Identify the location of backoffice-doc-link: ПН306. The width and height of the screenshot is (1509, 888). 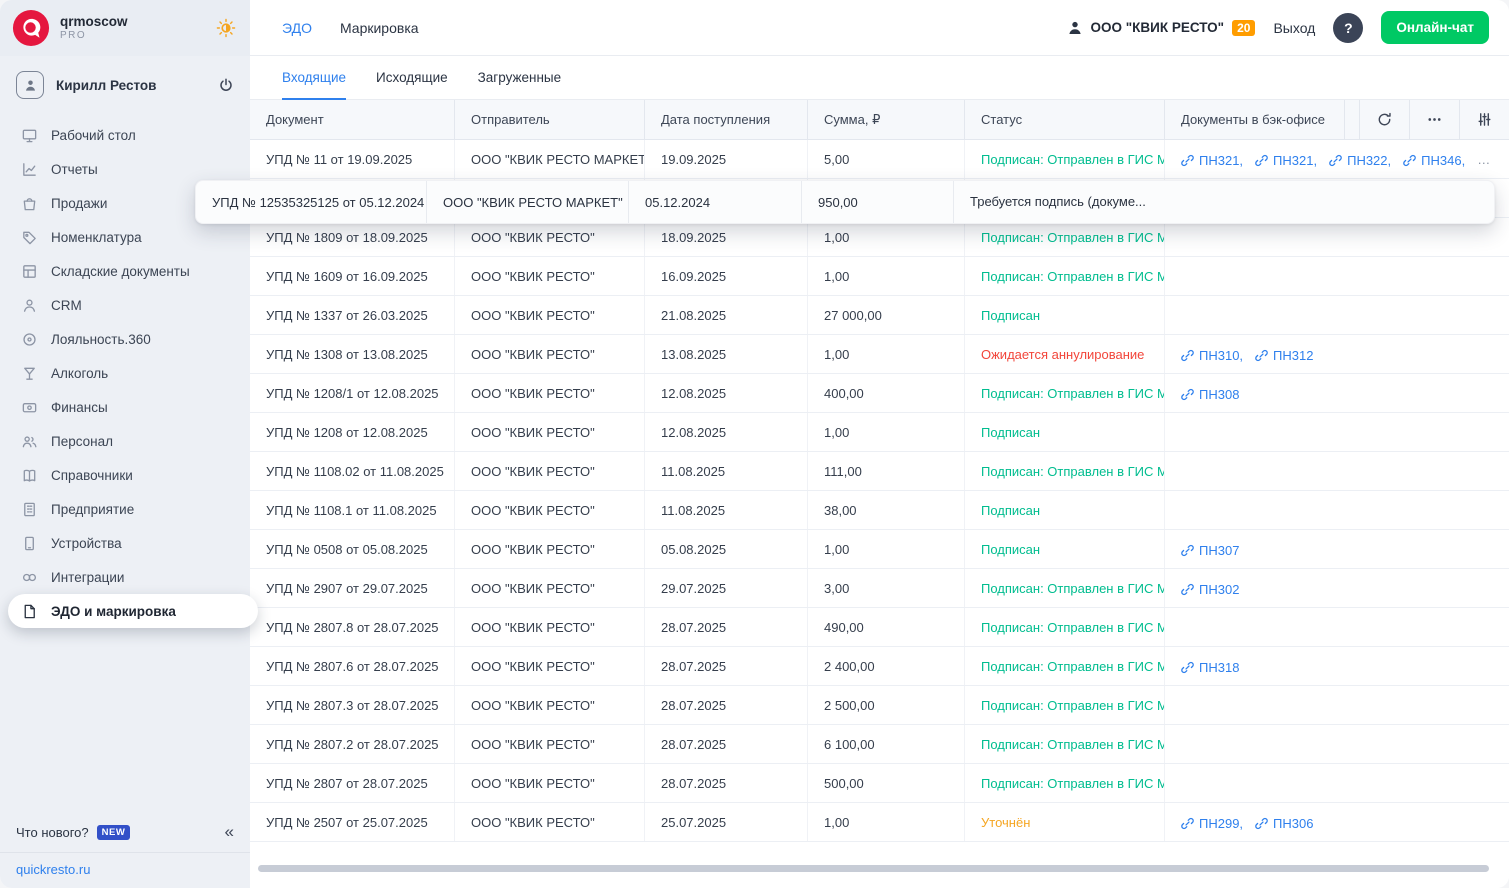
(1284, 822).